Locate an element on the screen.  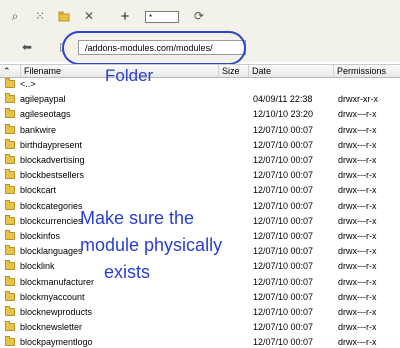
file-name: birthdaypresent is located at coordinates (51, 144).